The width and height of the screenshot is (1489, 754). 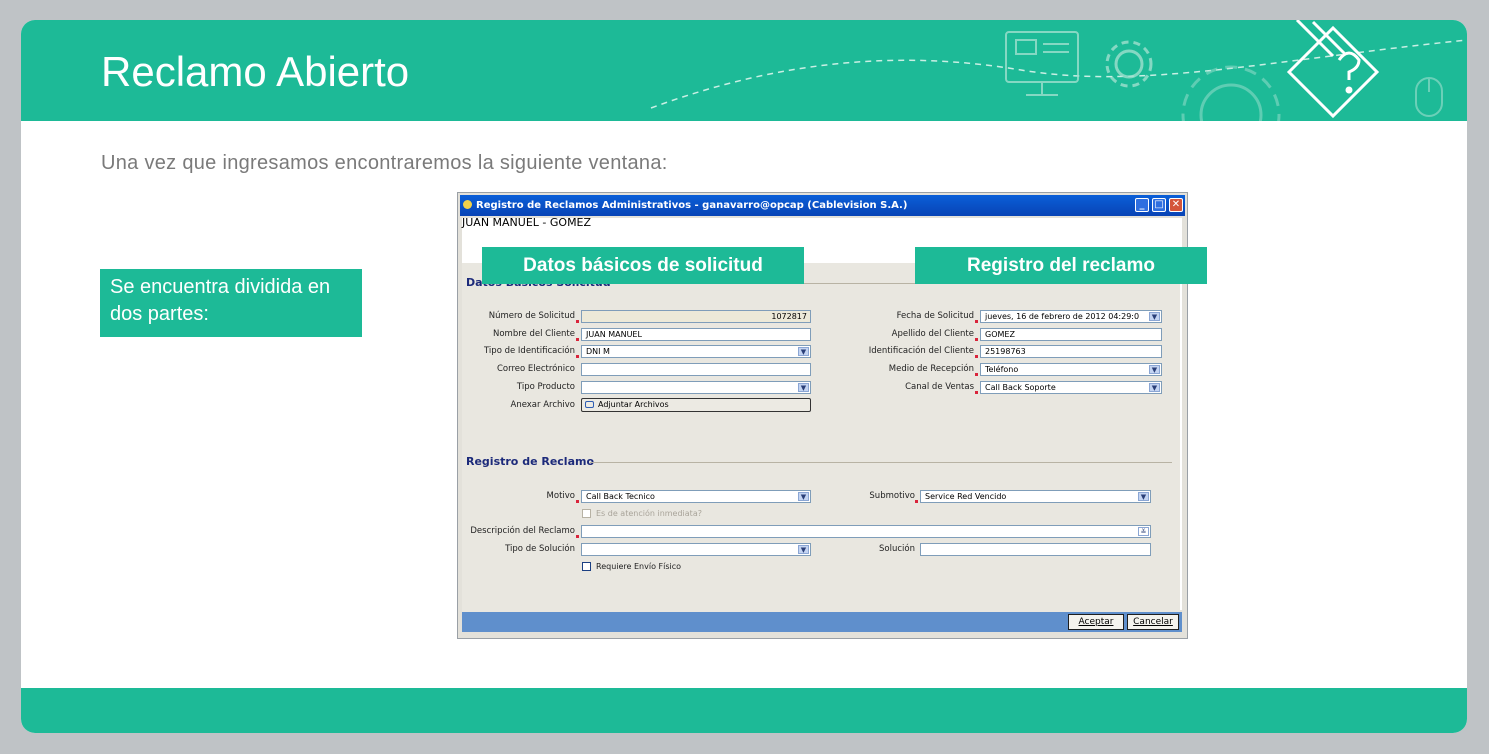 What do you see at coordinates (540, 549) in the screenshot?
I see `label-tipo-solucion: Tipo de Solución` at bounding box center [540, 549].